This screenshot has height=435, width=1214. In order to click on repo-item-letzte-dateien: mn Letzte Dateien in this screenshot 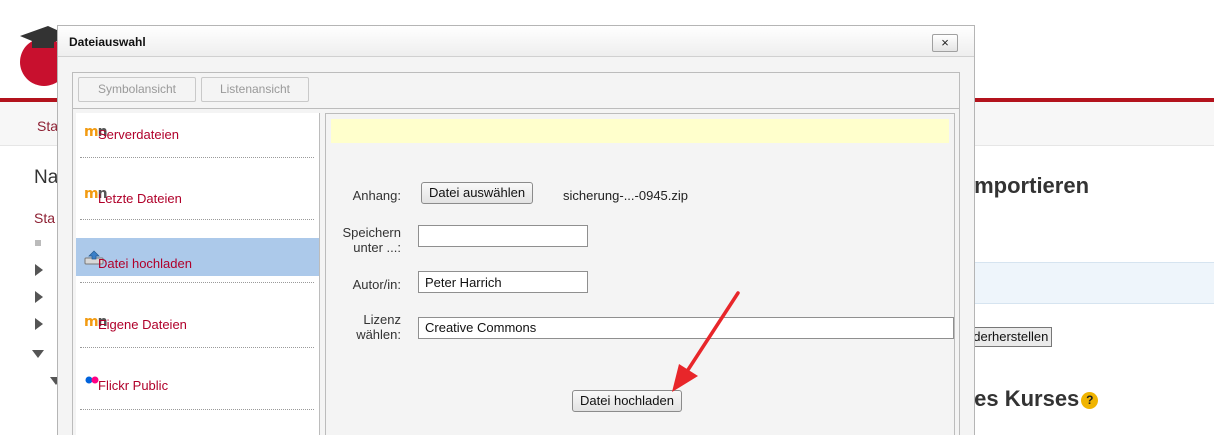, I will do `click(197, 194)`.